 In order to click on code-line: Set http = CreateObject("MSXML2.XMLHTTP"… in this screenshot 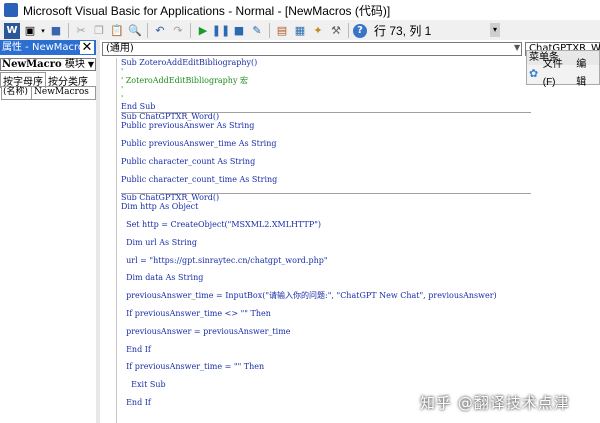, I will do `click(221, 225)`.